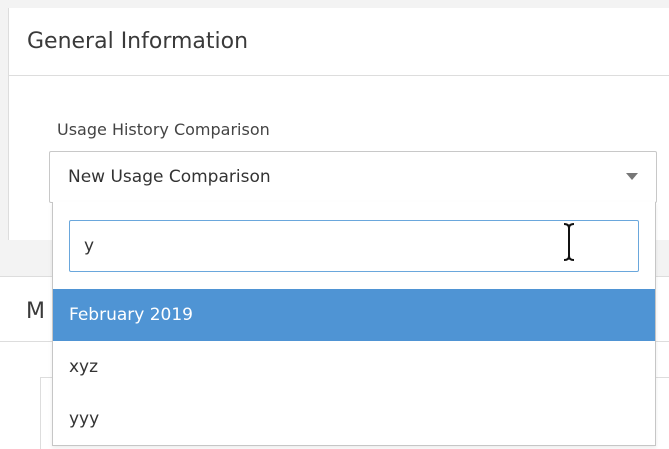  I want to click on option-xyz: xyz, so click(354, 367).